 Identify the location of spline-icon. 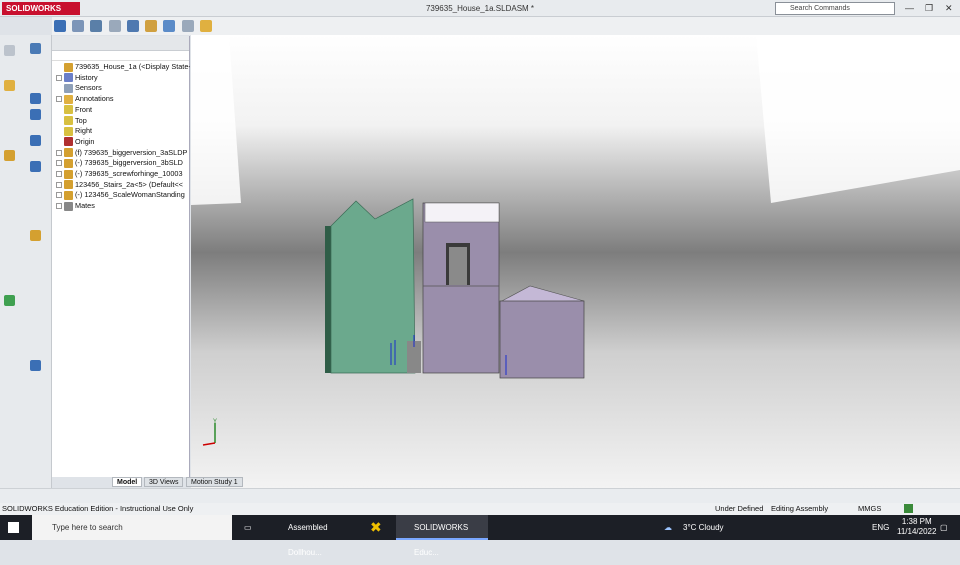
(35, 166).